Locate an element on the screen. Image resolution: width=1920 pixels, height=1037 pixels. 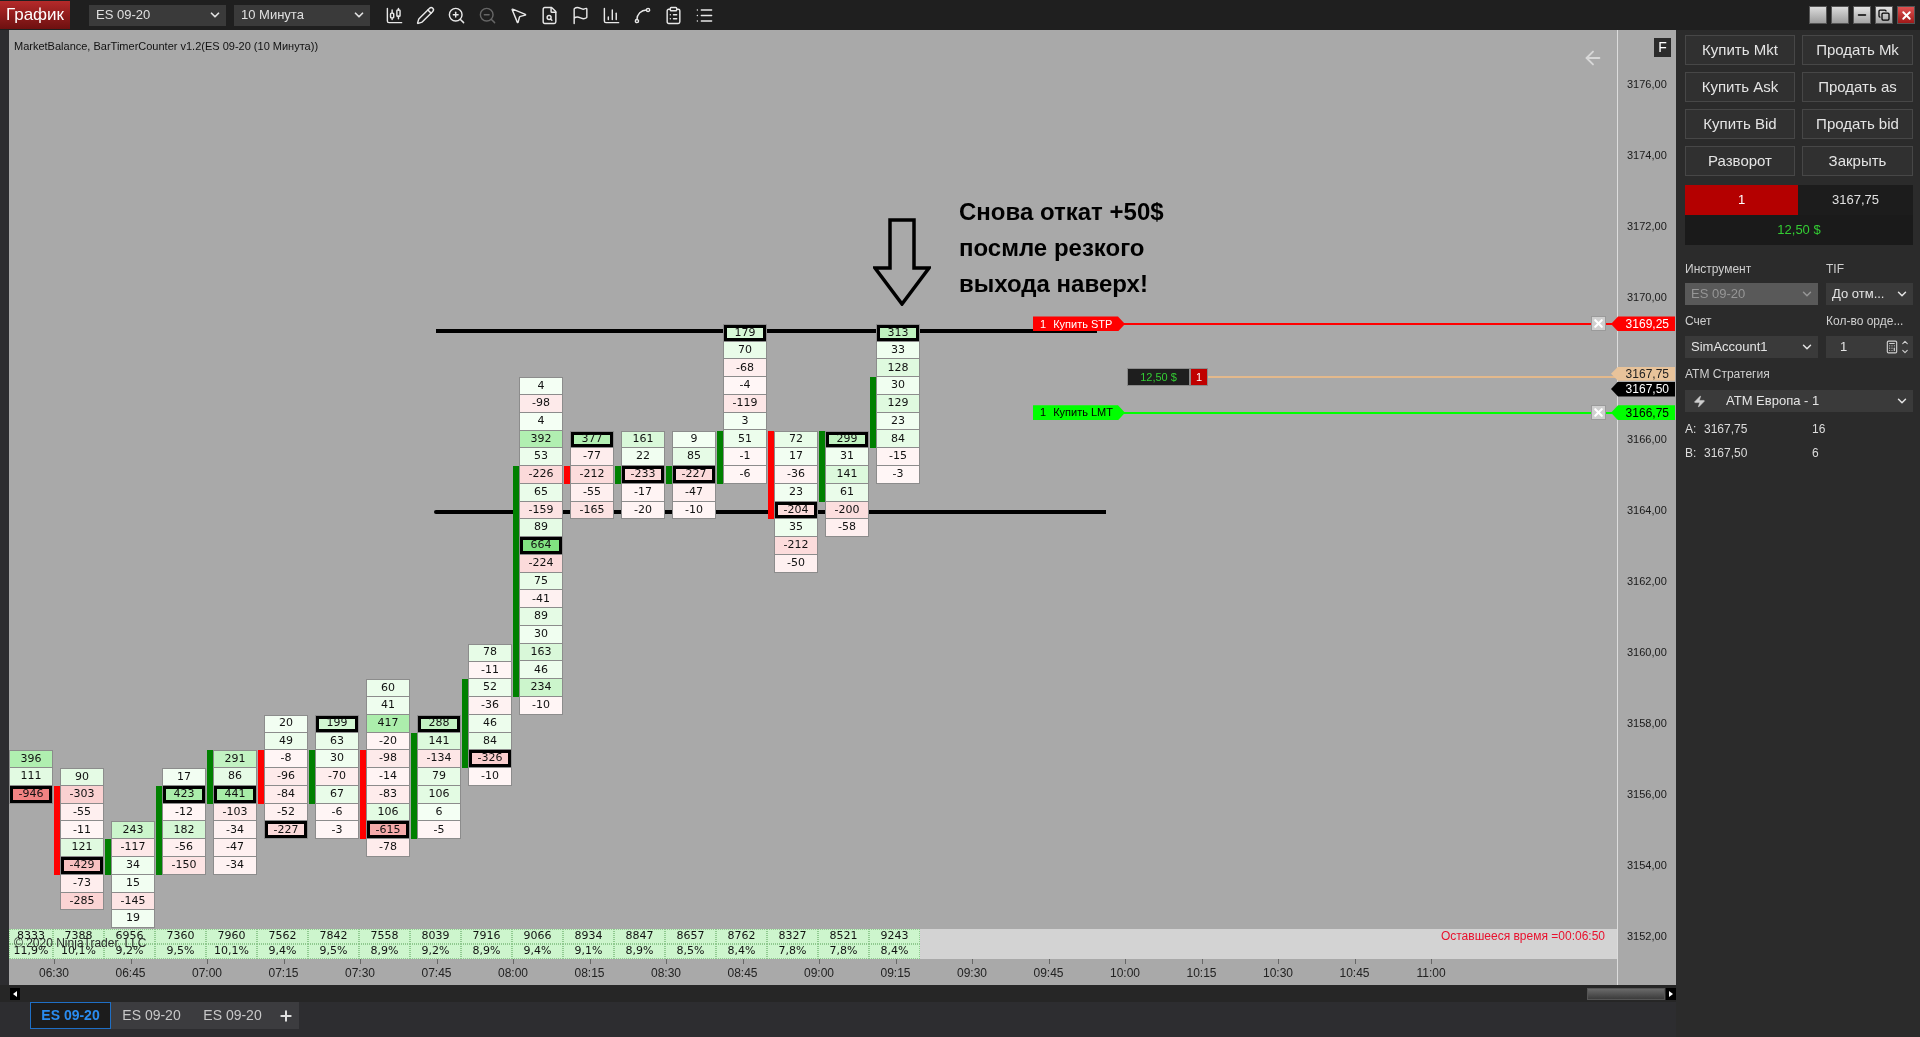
time-label: 09:45 is located at coordinates (1048, 973).